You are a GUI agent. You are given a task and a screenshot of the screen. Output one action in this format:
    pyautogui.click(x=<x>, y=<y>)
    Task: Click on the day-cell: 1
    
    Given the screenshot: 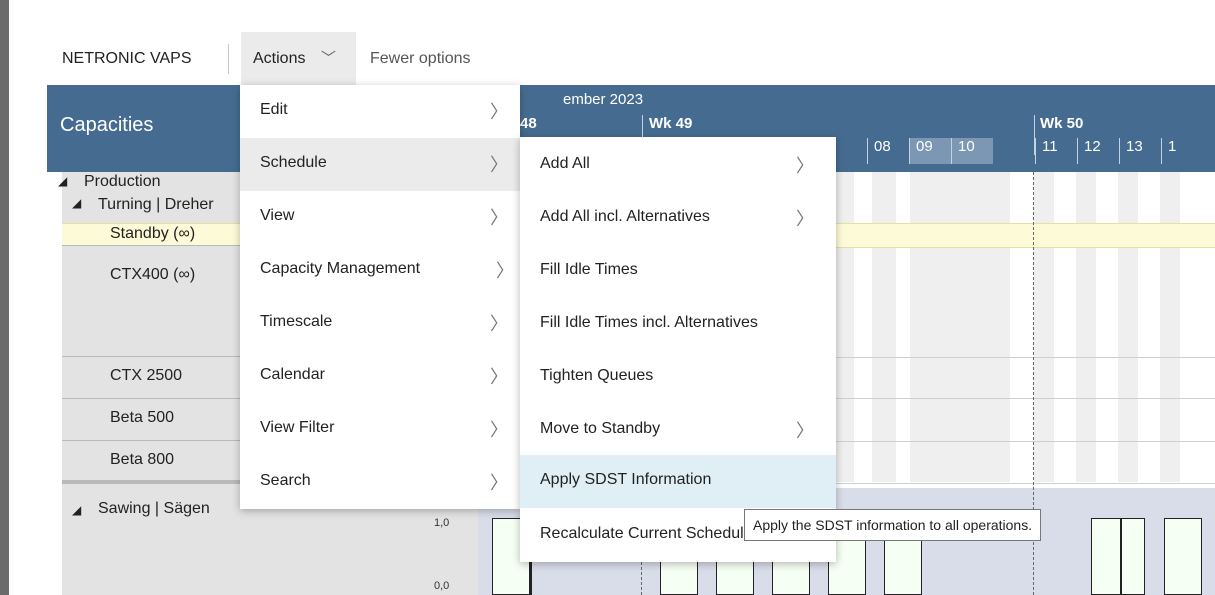 What is the action you would take?
    pyautogui.click(x=1188, y=151)
    